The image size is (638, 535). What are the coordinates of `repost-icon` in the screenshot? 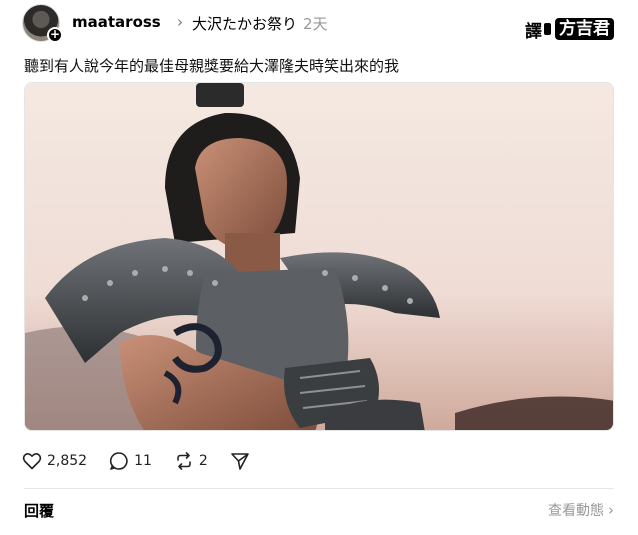 It's located at (184, 461).